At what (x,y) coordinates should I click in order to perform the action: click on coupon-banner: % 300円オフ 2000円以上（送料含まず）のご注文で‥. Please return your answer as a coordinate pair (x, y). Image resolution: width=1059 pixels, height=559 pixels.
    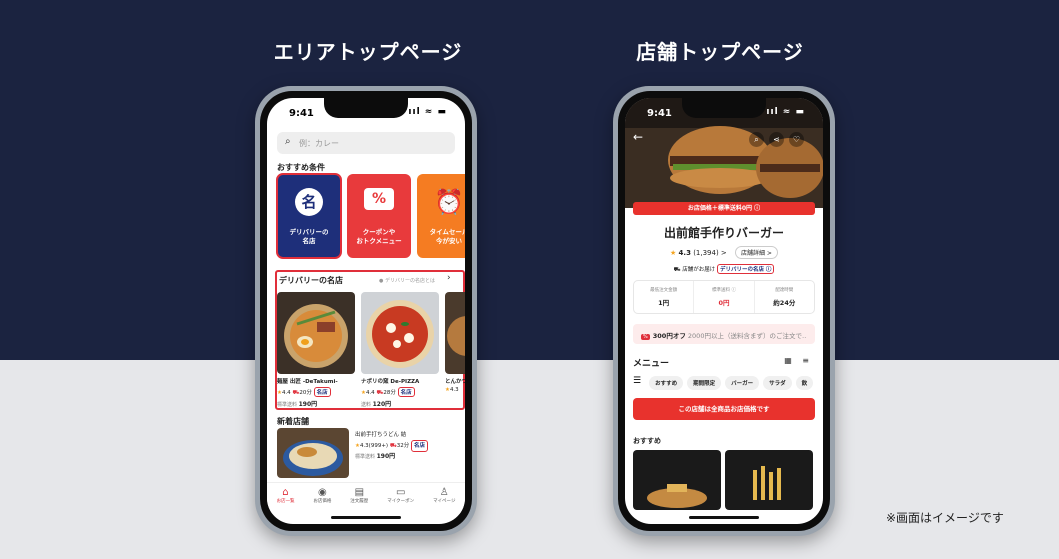
    Looking at the image, I should click on (724, 334).